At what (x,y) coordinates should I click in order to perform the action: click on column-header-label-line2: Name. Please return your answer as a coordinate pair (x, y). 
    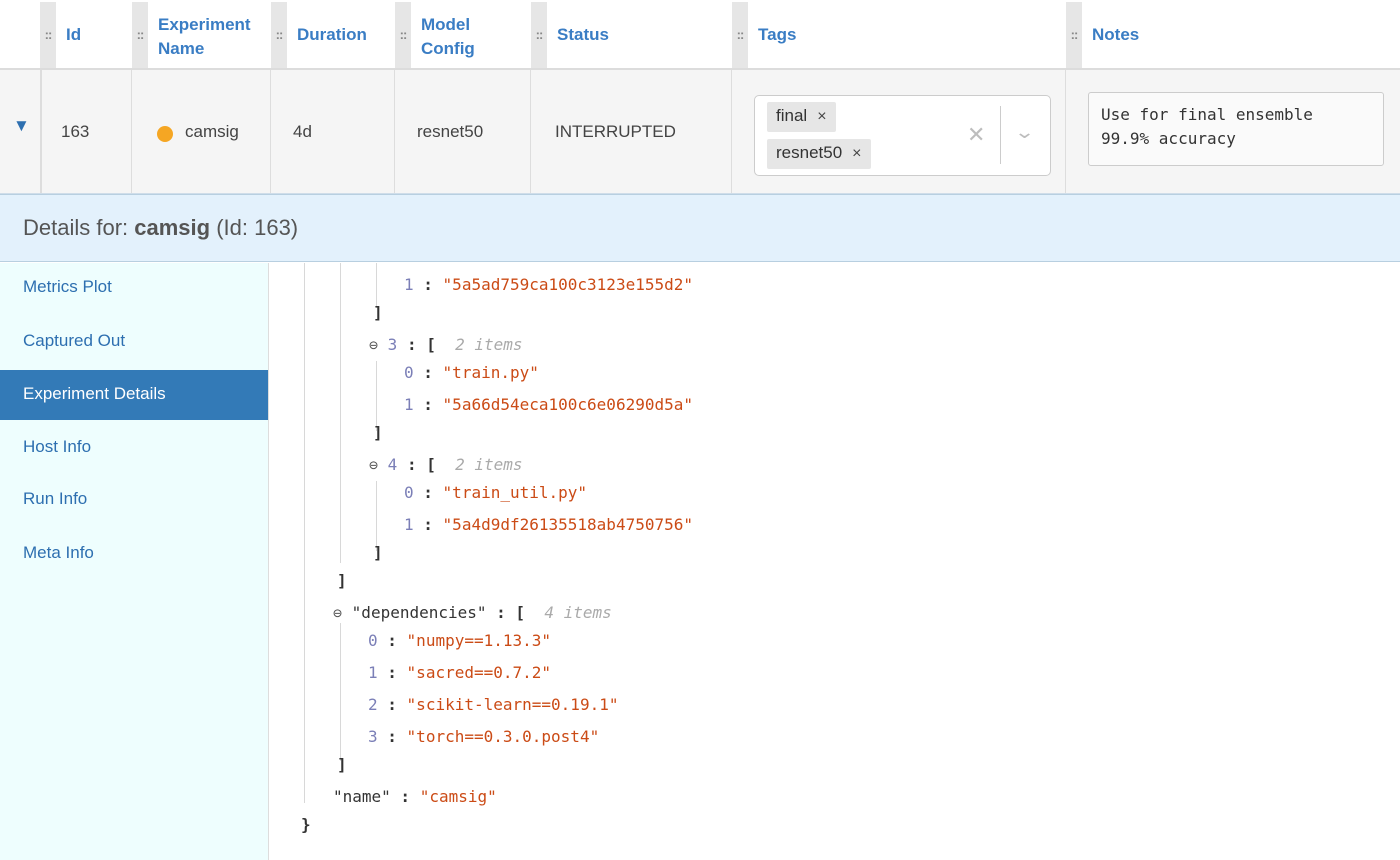
    Looking at the image, I should click on (181, 48).